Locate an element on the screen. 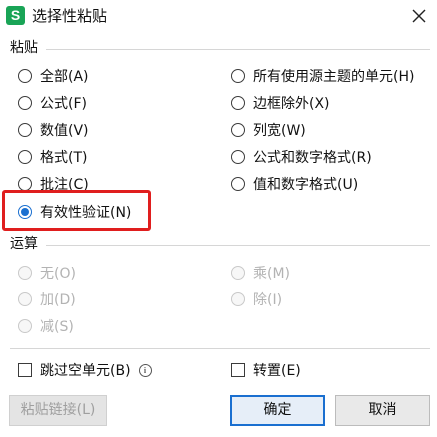  radio-paste-source-theme: 所有使用源主题的单元(H) is located at coordinates (322, 76).